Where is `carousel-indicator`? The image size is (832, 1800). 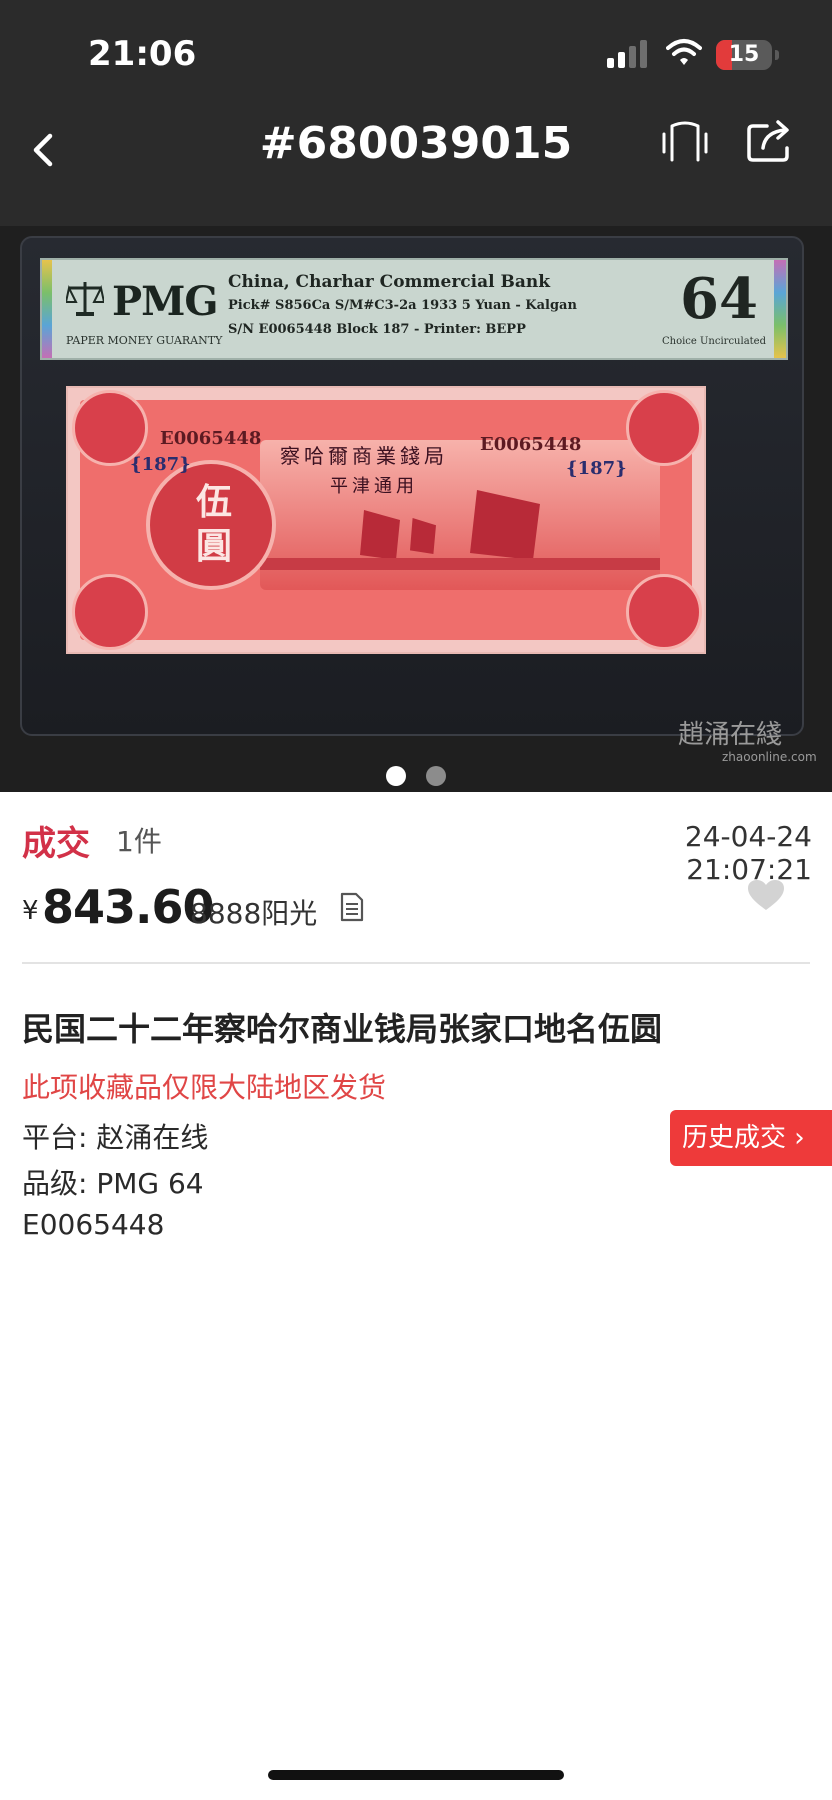
carousel-indicator is located at coordinates (416, 778).